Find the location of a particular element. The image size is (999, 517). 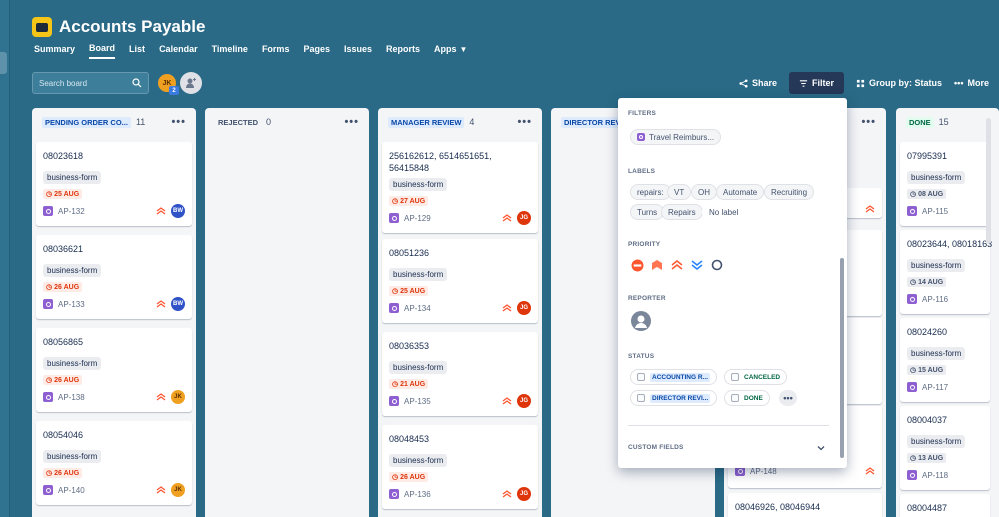

label-chip-turns: Turns is located at coordinates (647, 212).